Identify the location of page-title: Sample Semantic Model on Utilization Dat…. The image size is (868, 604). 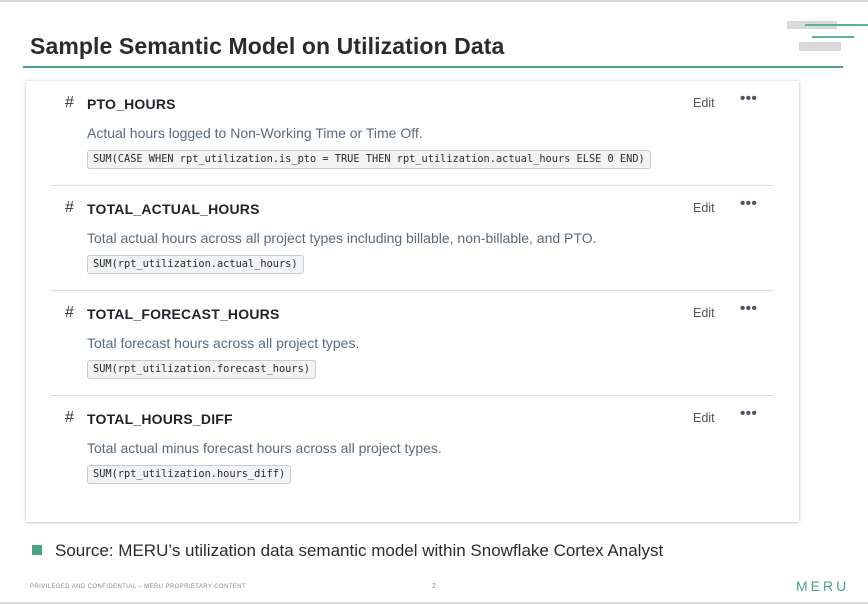
(267, 46).